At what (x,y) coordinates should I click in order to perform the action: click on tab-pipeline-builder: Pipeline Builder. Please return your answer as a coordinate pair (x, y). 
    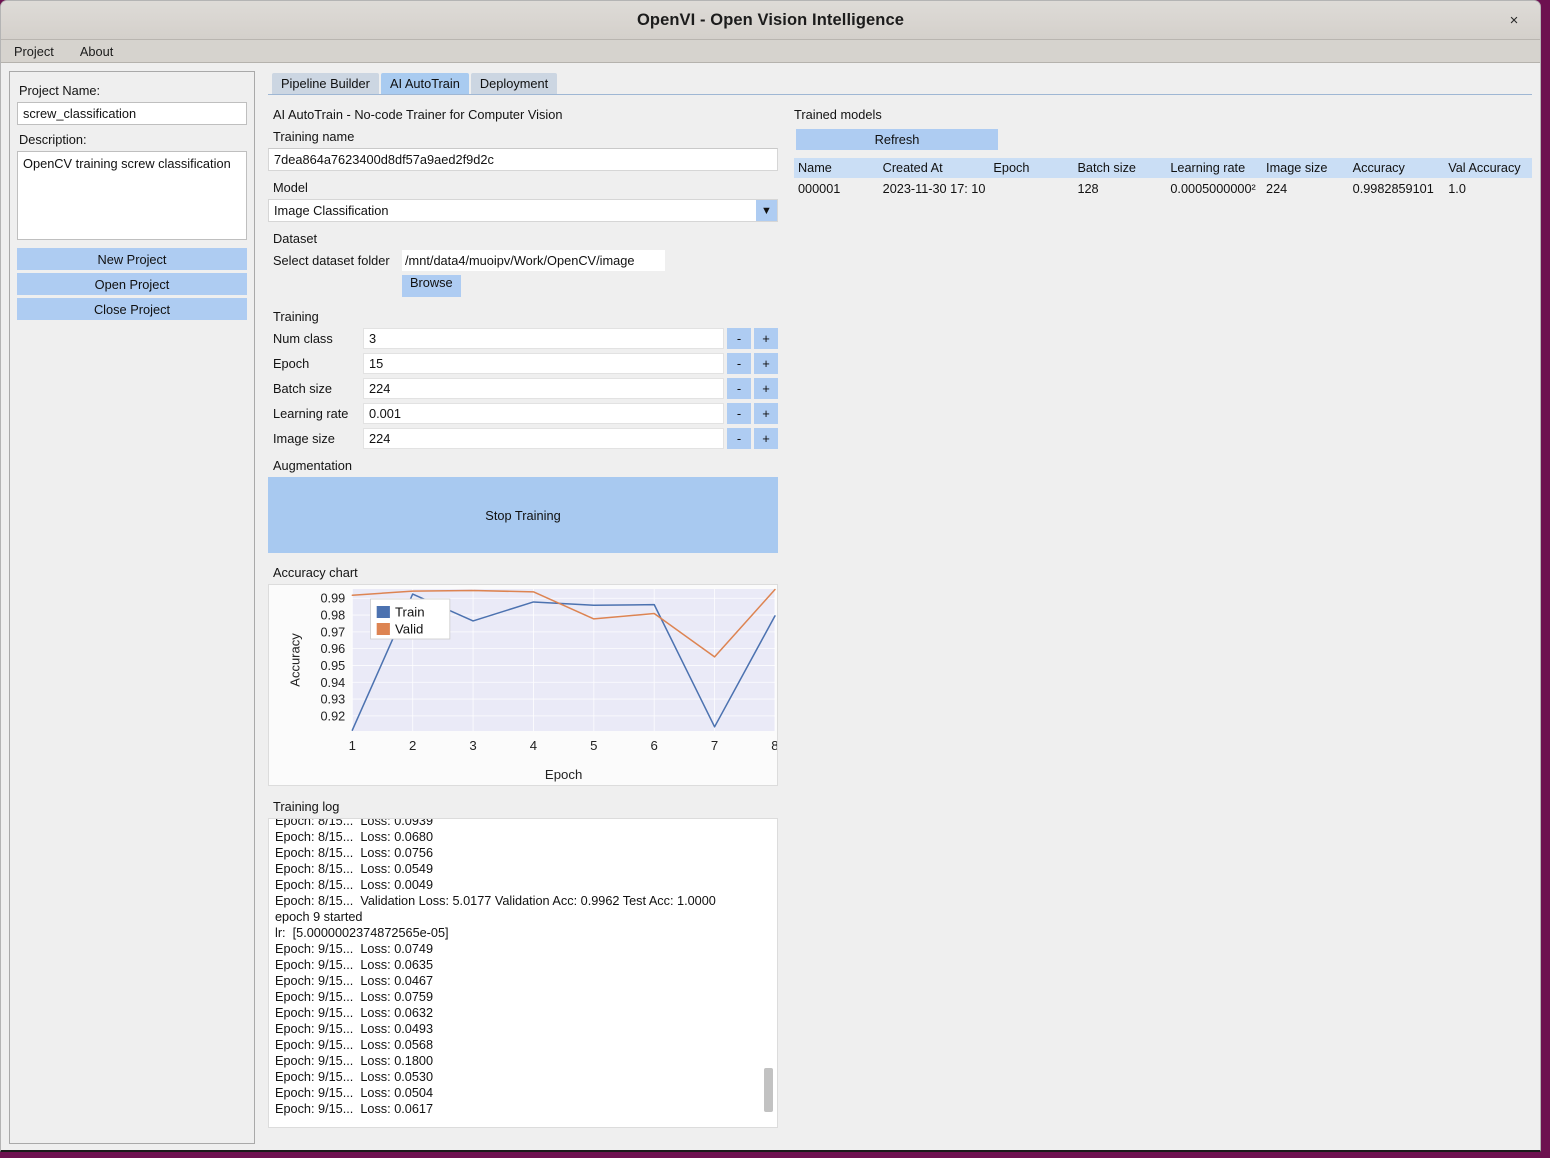
    Looking at the image, I should click on (325, 83).